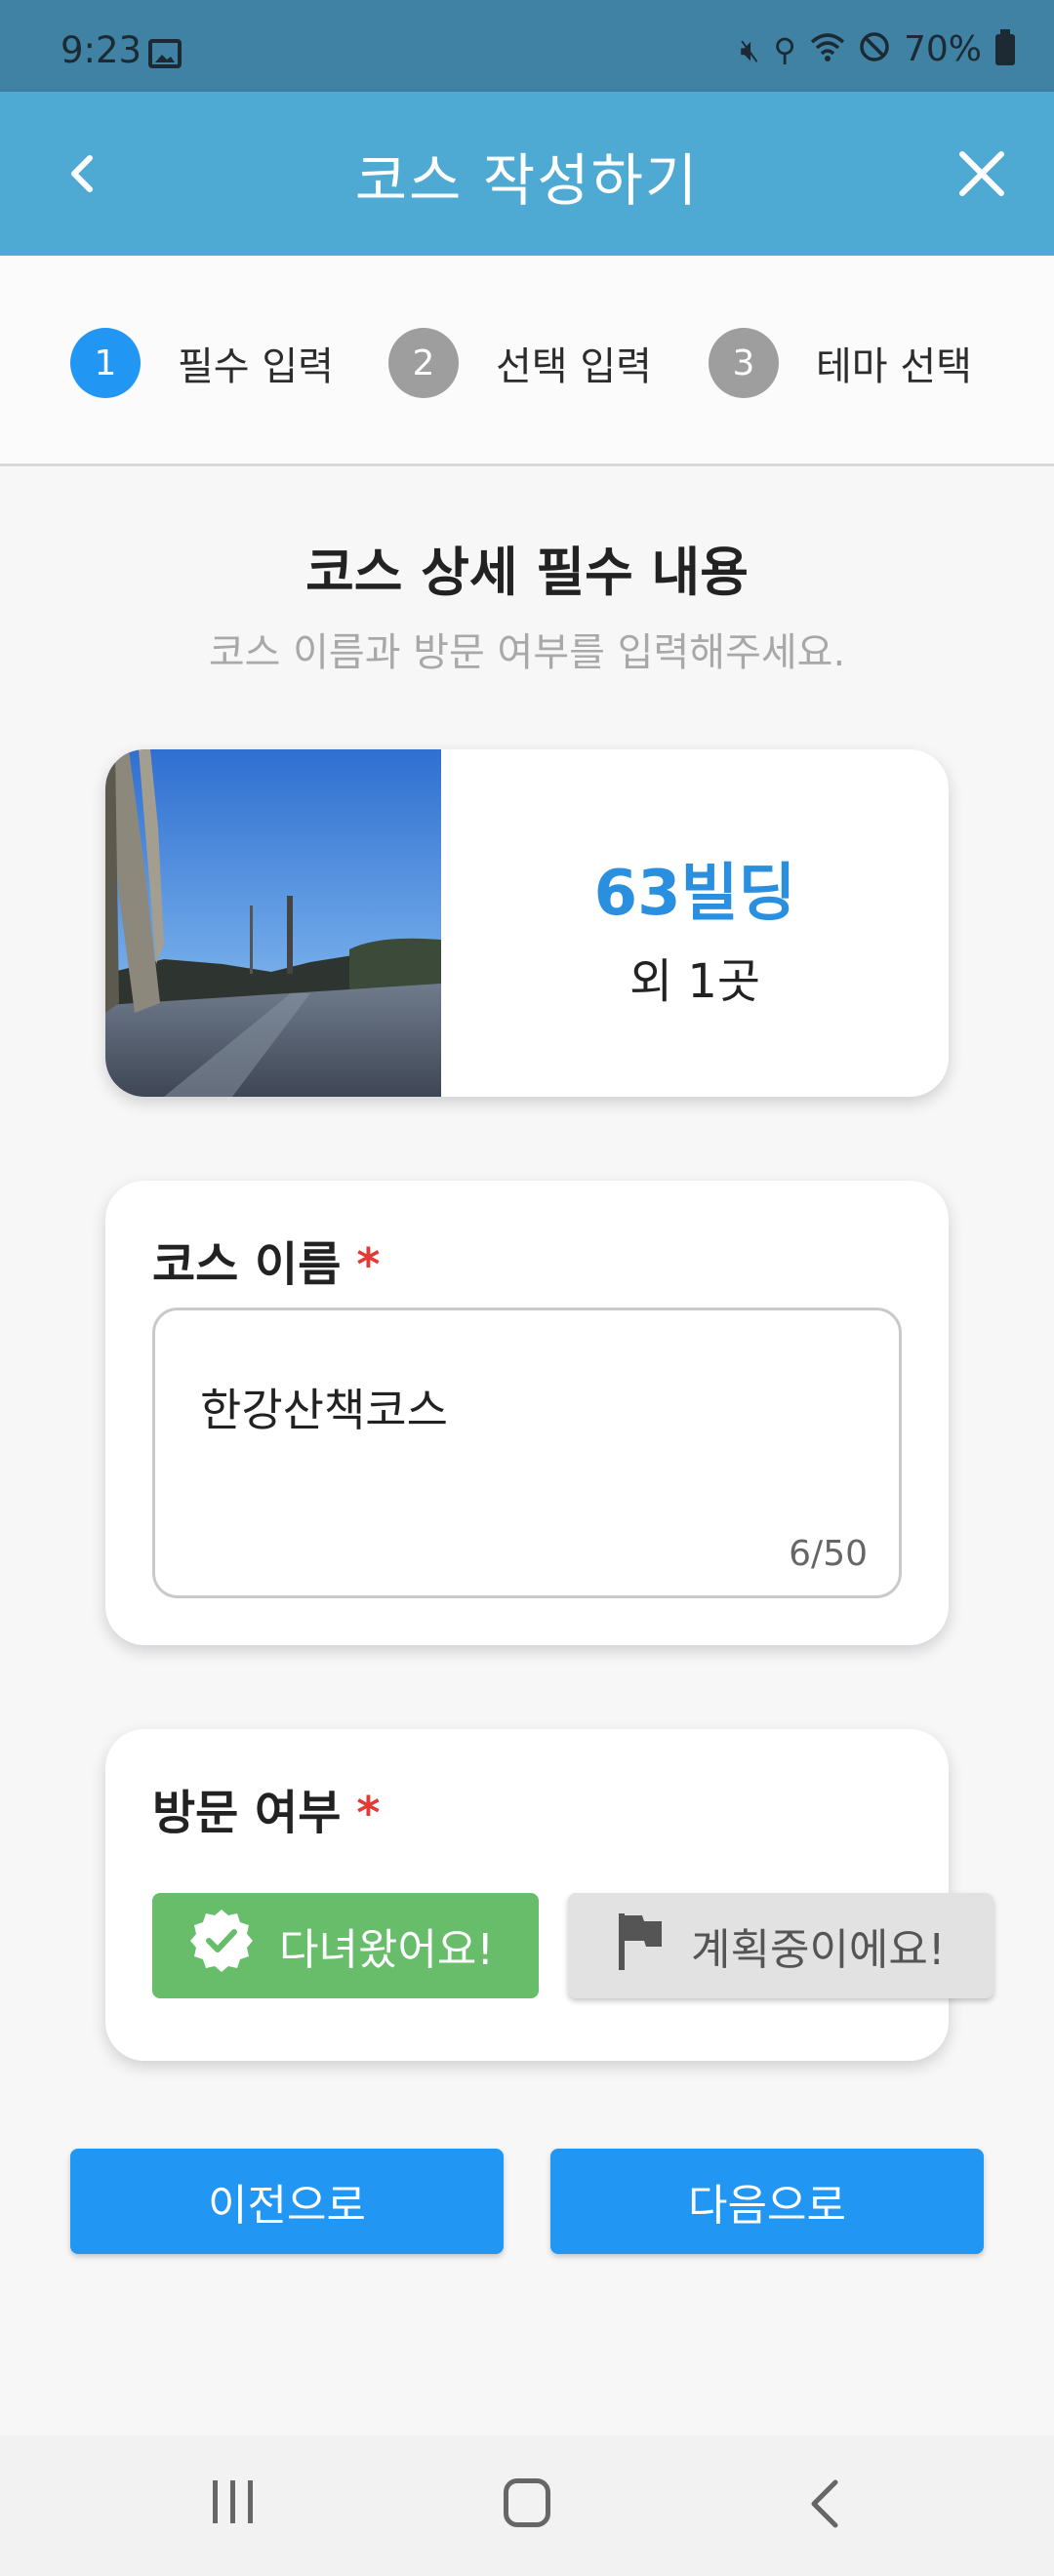 The image size is (1054, 2576). Describe the element at coordinates (694, 981) in the screenshot. I see `place-extra-count: 외 1곳` at that location.